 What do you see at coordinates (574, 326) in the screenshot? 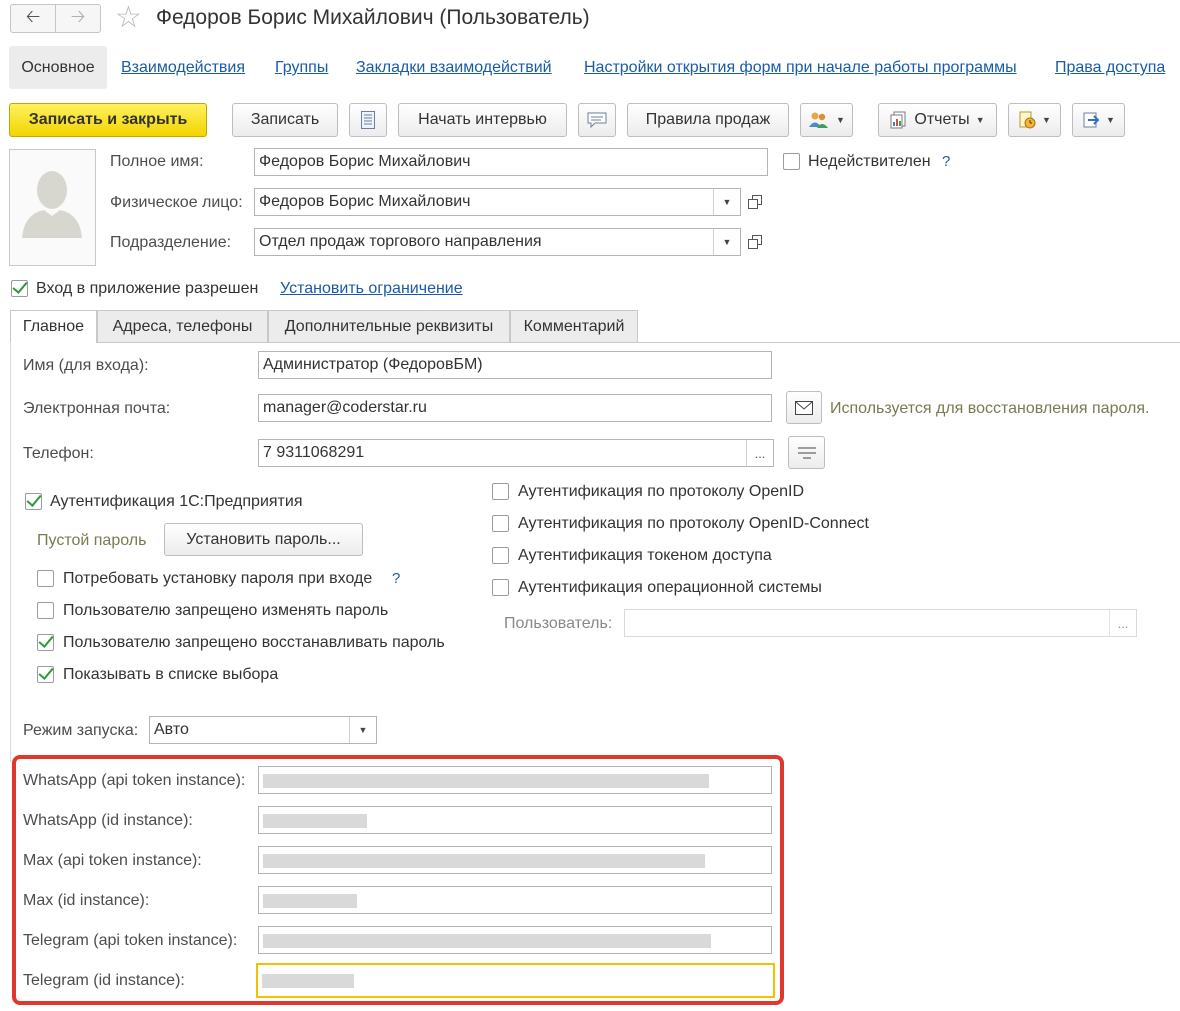
I see `tab-comment: Комментарий` at bounding box center [574, 326].